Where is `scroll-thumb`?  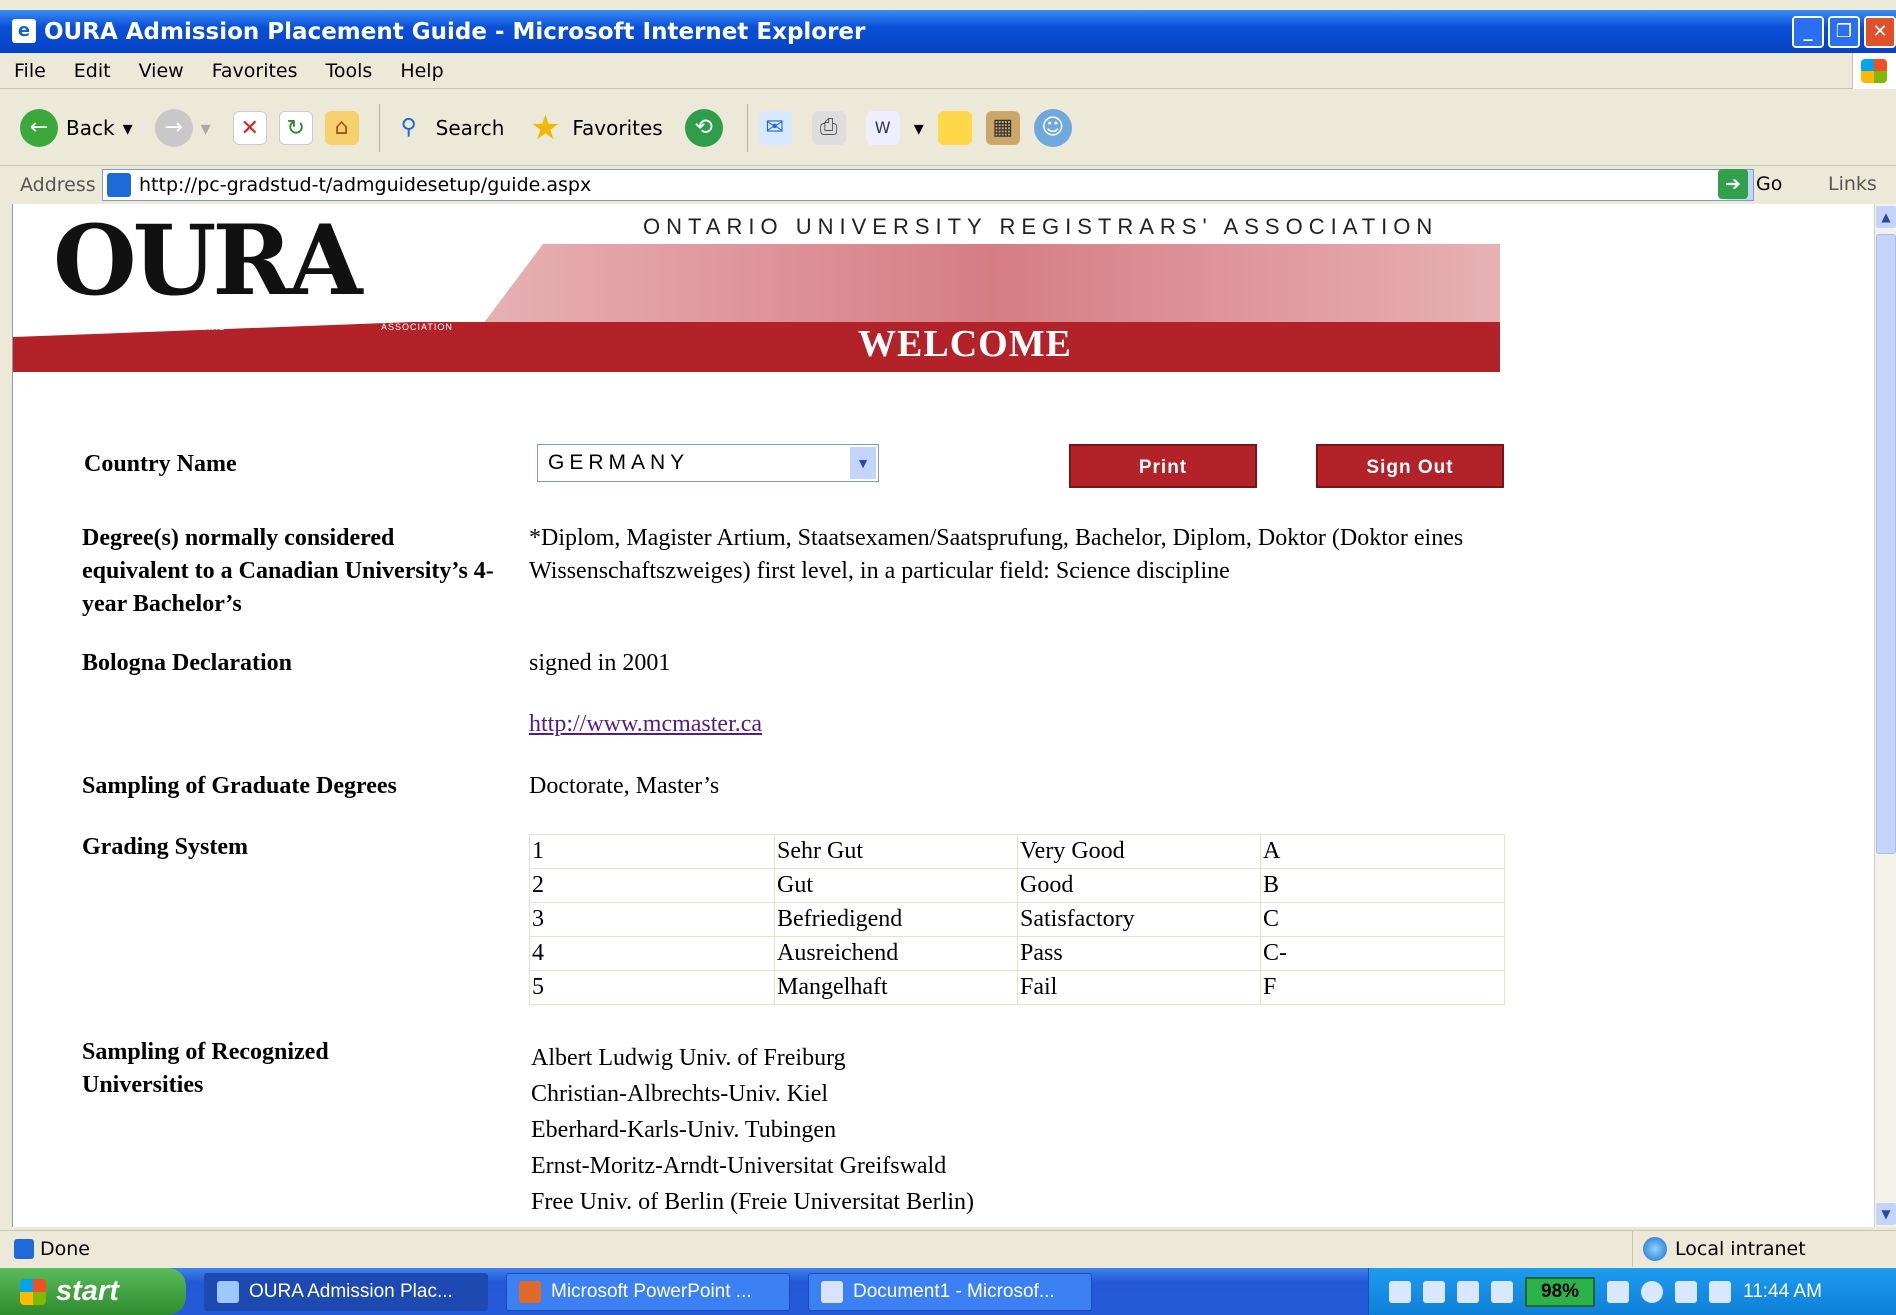 scroll-thumb is located at coordinates (1886, 544).